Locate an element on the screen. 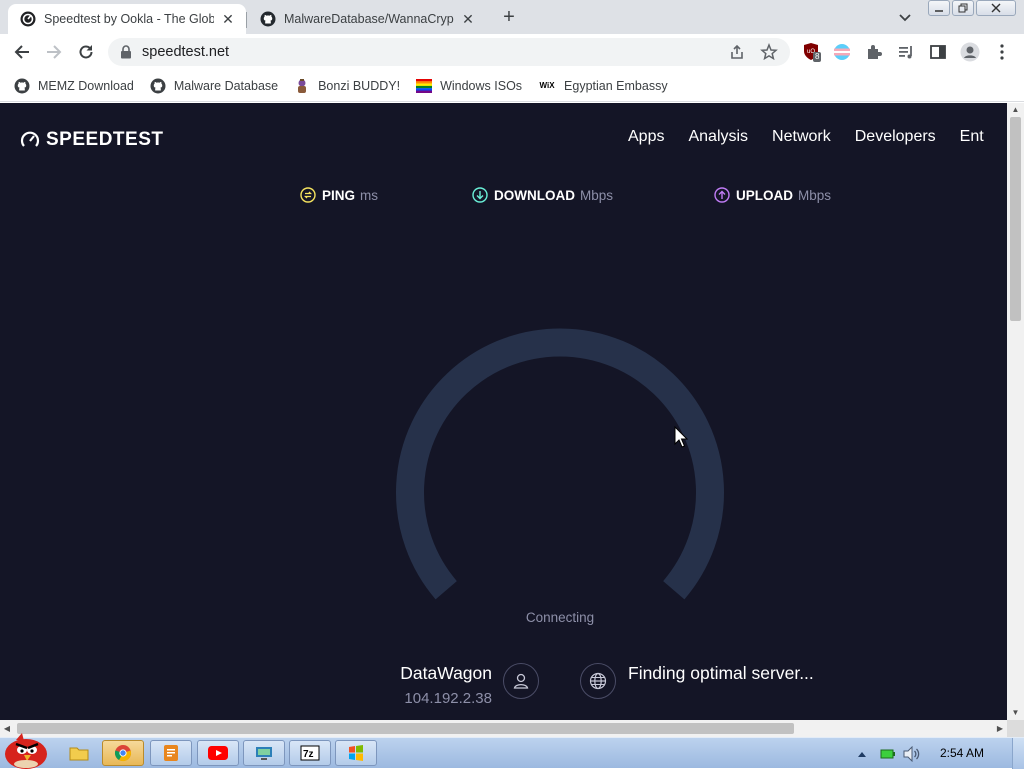  document-app-icon is located at coordinates (171, 753).